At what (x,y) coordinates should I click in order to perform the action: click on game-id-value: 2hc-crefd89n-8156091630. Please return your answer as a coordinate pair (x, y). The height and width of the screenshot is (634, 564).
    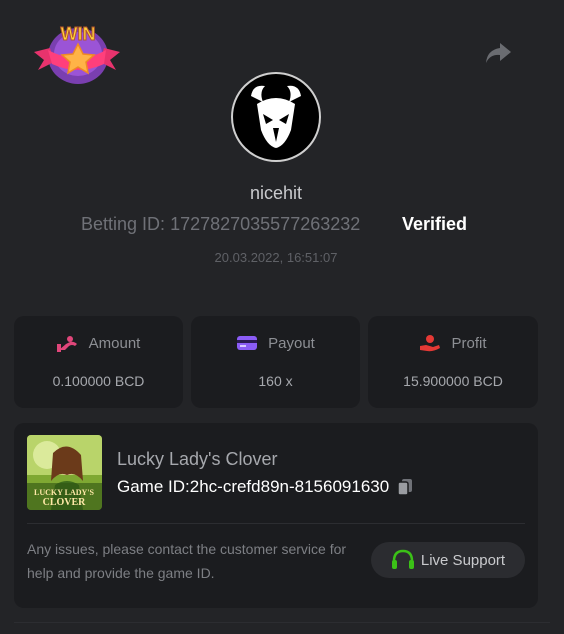
    Looking at the image, I should click on (289, 486).